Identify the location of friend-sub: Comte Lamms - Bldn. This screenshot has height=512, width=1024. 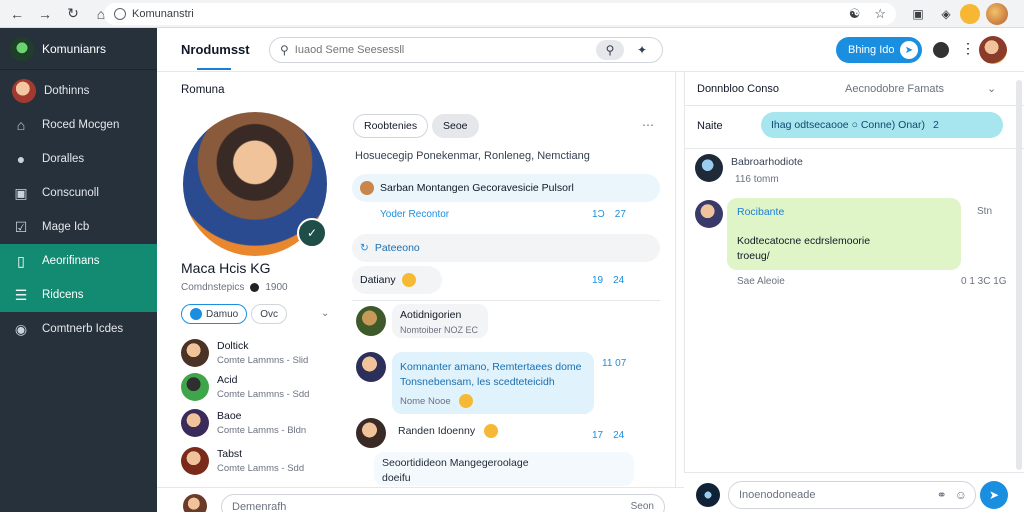
(262, 430).